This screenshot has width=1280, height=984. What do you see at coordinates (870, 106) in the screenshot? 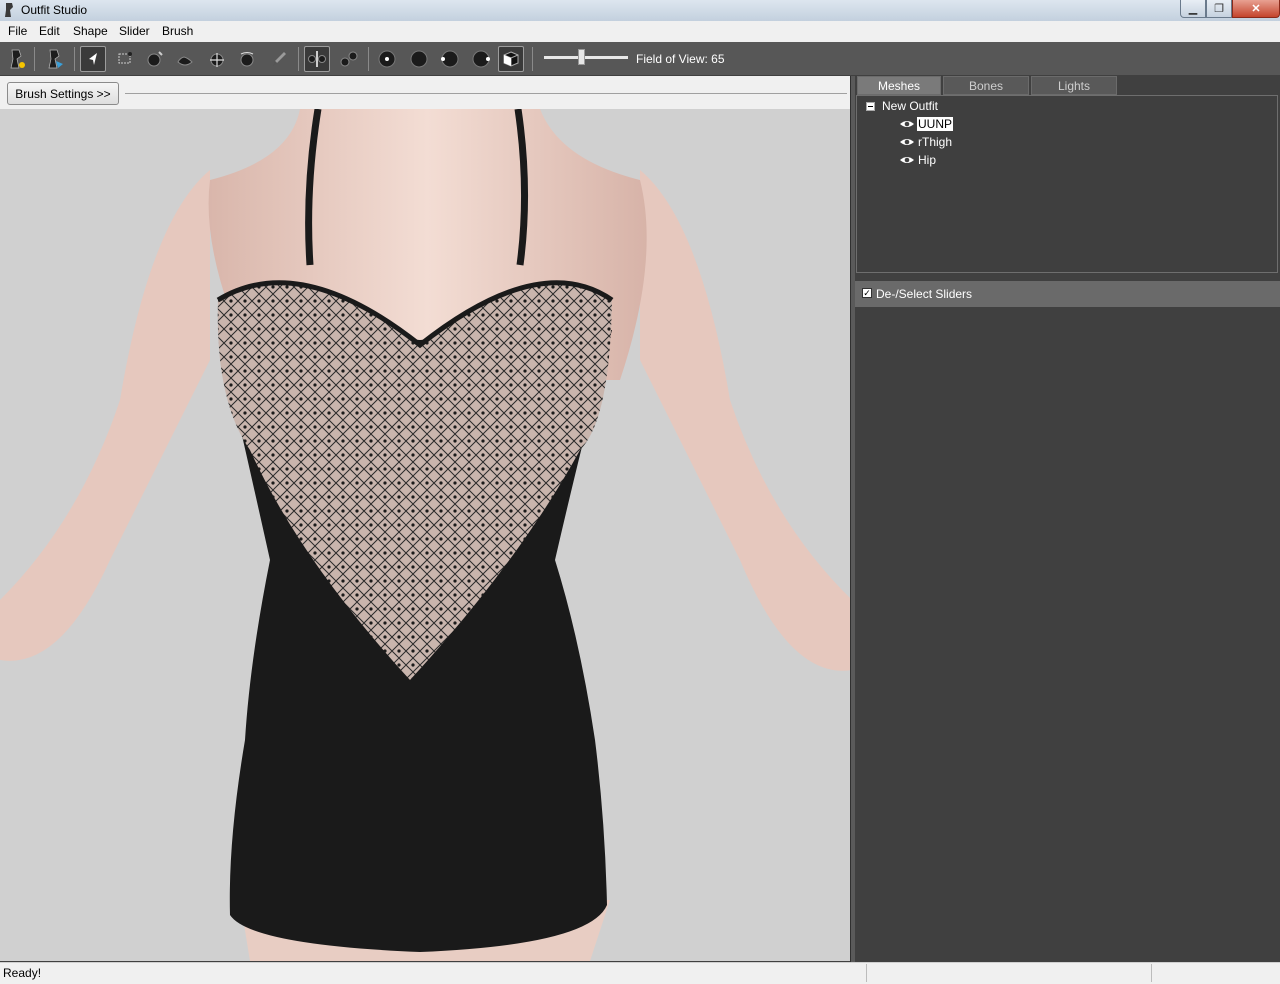
I see `collapse-toggle-icon` at bounding box center [870, 106].